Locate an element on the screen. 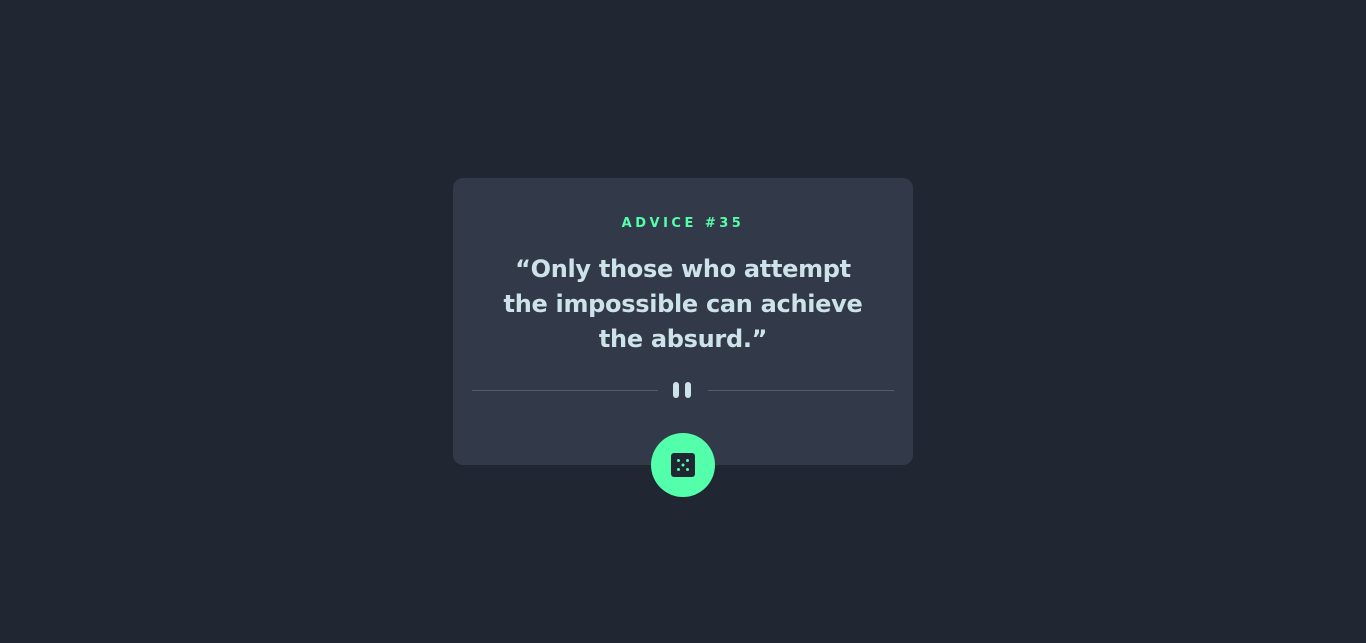  pause-icon is located at coordinates (683, 390).